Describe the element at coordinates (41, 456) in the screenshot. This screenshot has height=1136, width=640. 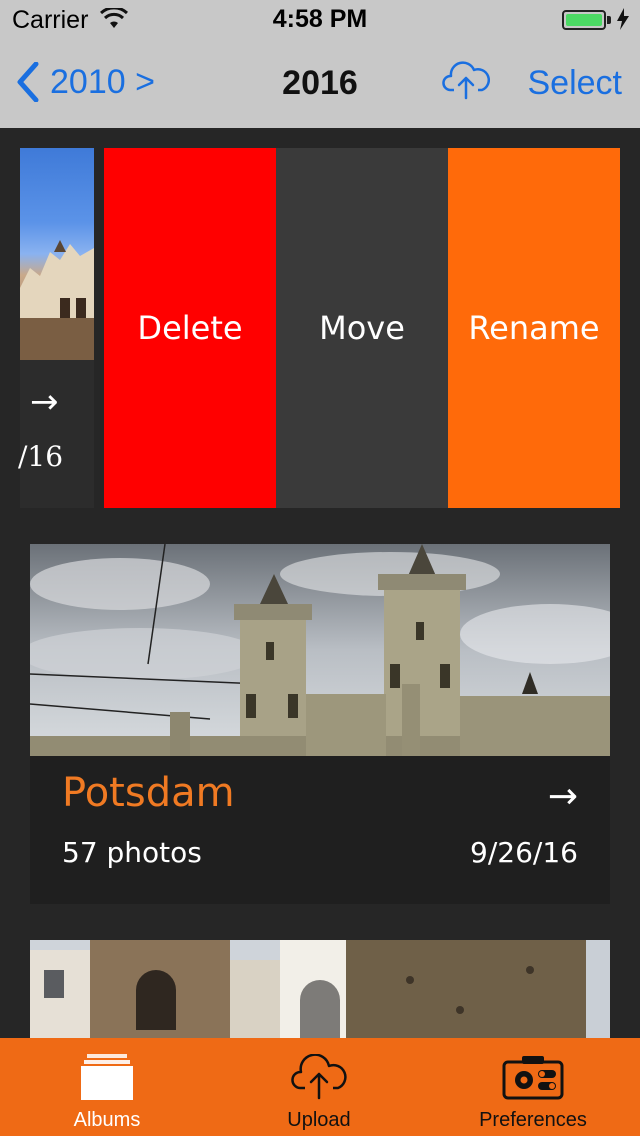
I see `album-date-partial: /16` at that location.